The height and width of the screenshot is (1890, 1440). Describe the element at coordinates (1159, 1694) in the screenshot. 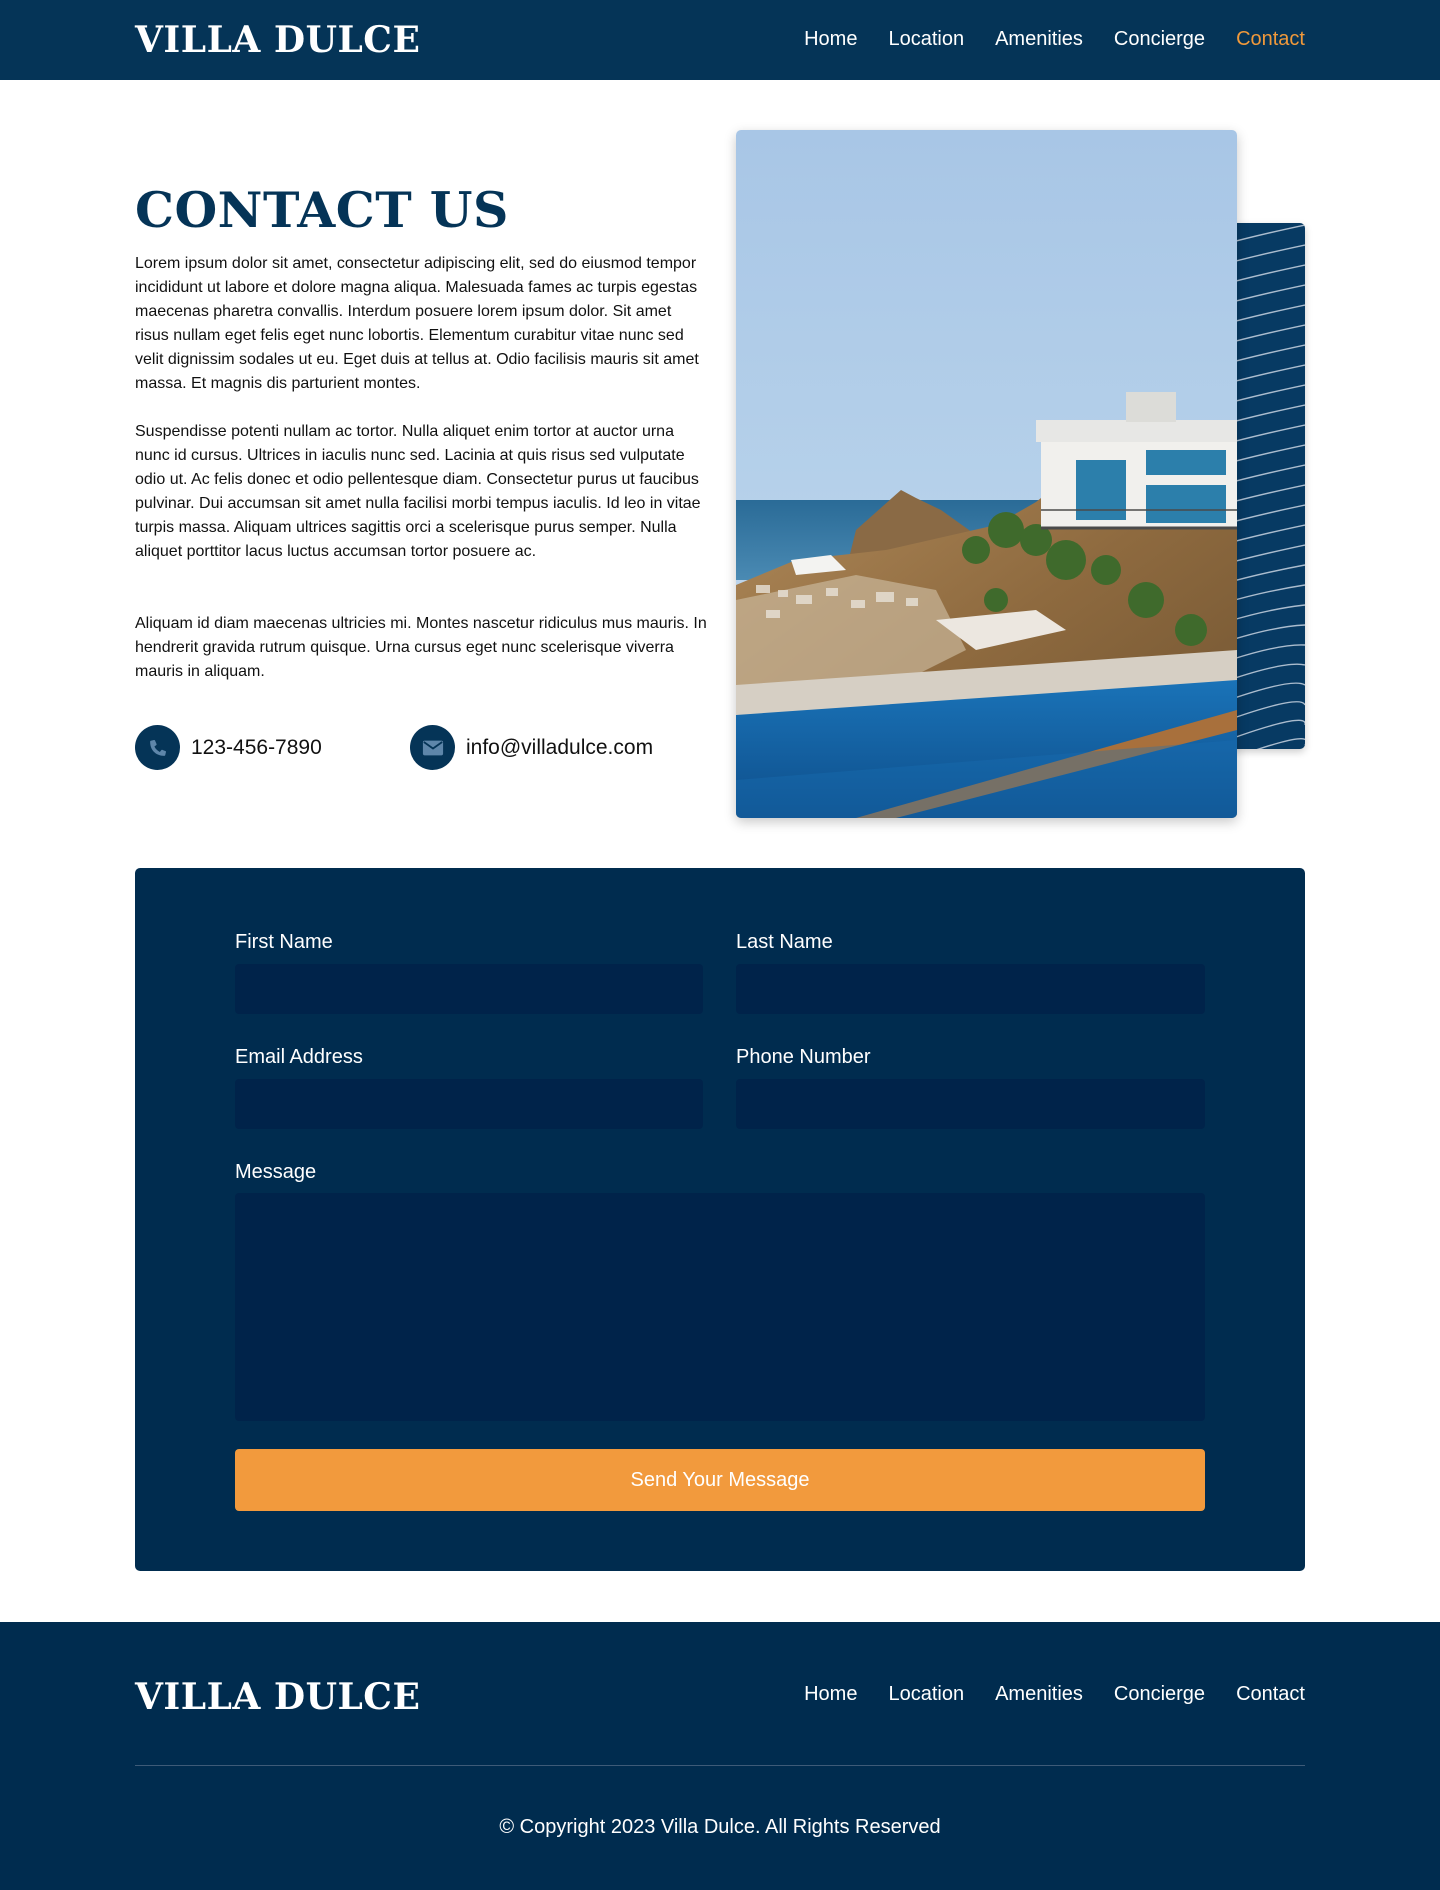

I see `footer-link-concierge: Concierge` at that location.